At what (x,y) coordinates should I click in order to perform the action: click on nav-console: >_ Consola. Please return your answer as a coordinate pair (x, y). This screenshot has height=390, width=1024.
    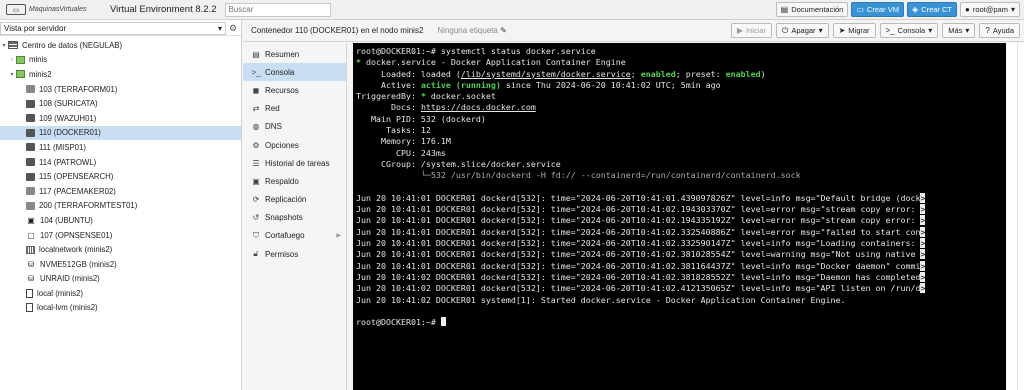
    Looking at the image, I should click on (294, 72).